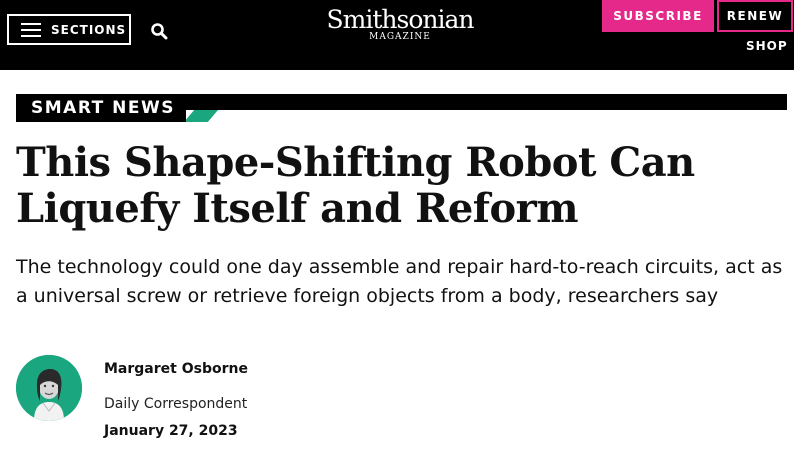 This screenshot has height=465, width=794. What do you see at coordinates (201, 116) in the screenshot?
I see `section-accent` at bounding box center [201, 116].